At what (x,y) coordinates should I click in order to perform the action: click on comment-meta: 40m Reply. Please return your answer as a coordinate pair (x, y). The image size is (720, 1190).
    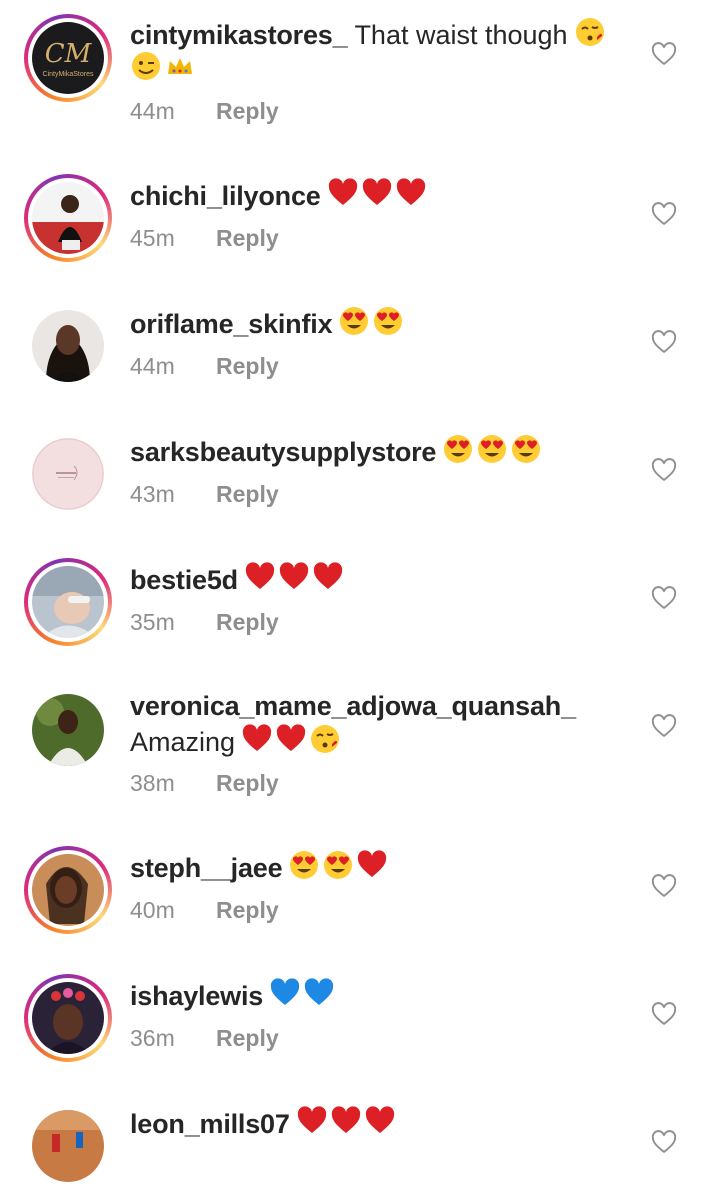
    Looking at the image, I should click on (204, 910).